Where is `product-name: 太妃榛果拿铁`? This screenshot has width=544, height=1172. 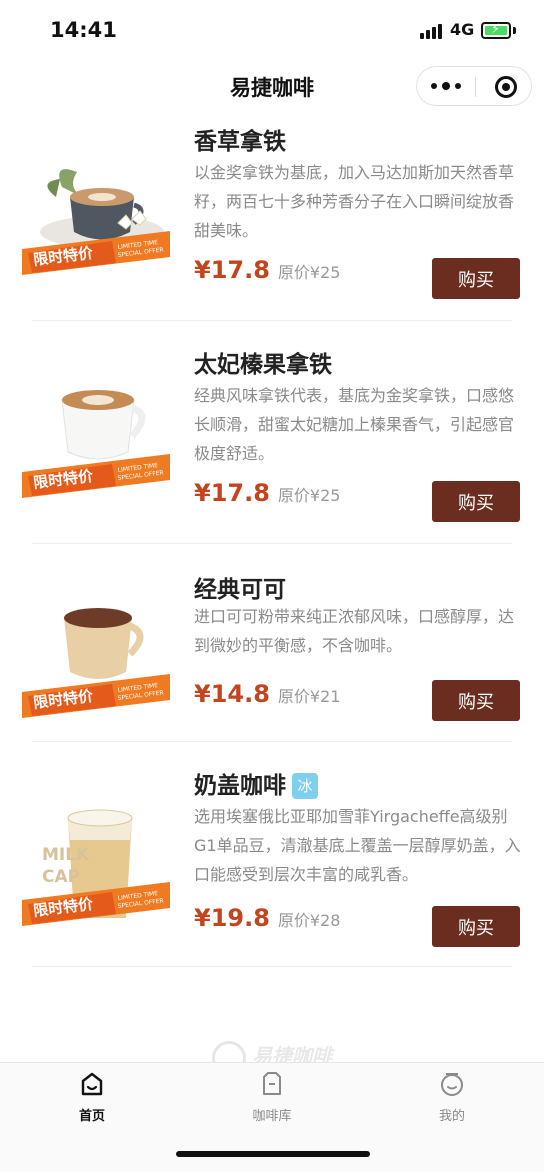 product-name: 太妃榛果拿铁 is located at coordinates (263, 365).